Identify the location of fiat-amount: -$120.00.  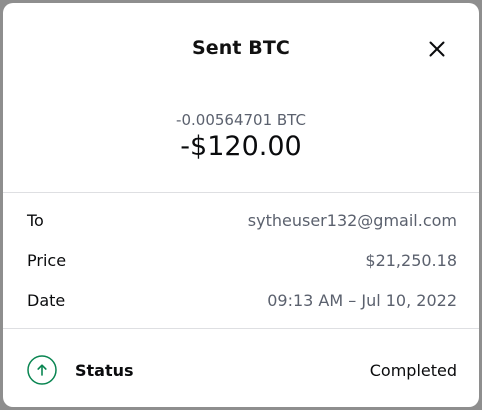
(241, 146).